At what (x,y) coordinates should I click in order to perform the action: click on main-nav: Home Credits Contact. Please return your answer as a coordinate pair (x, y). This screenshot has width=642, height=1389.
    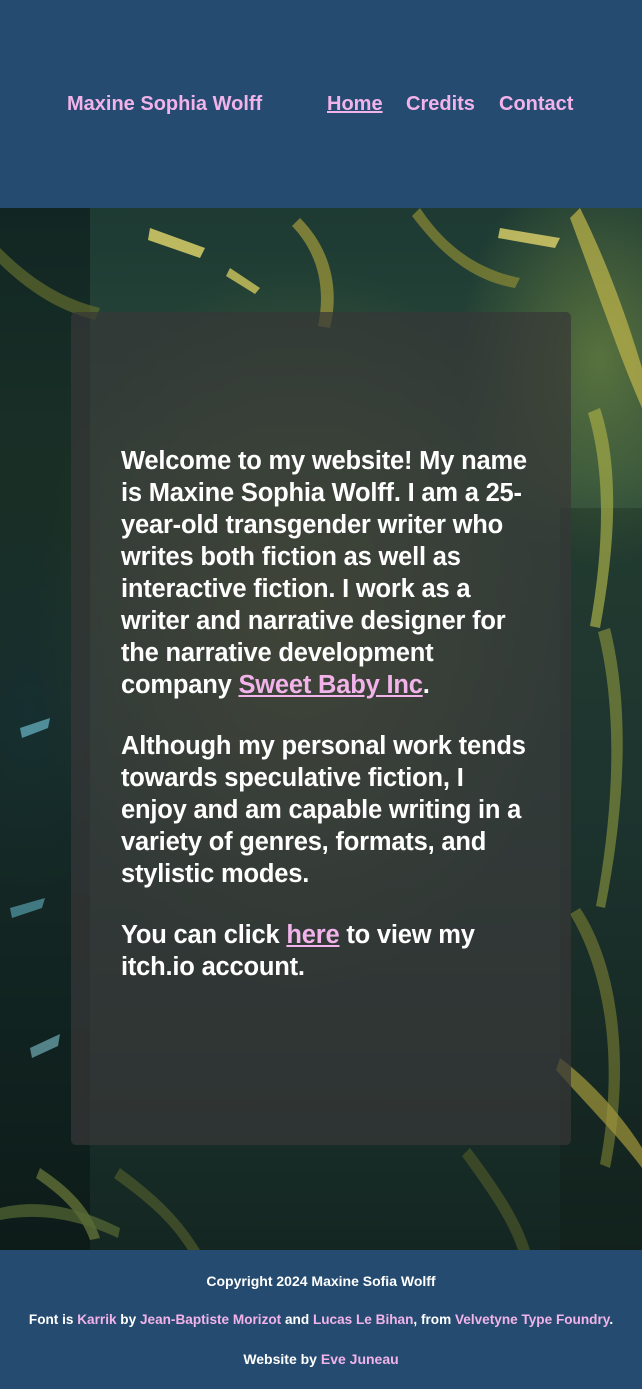
    Looking at the image, I should click on (321, 105).